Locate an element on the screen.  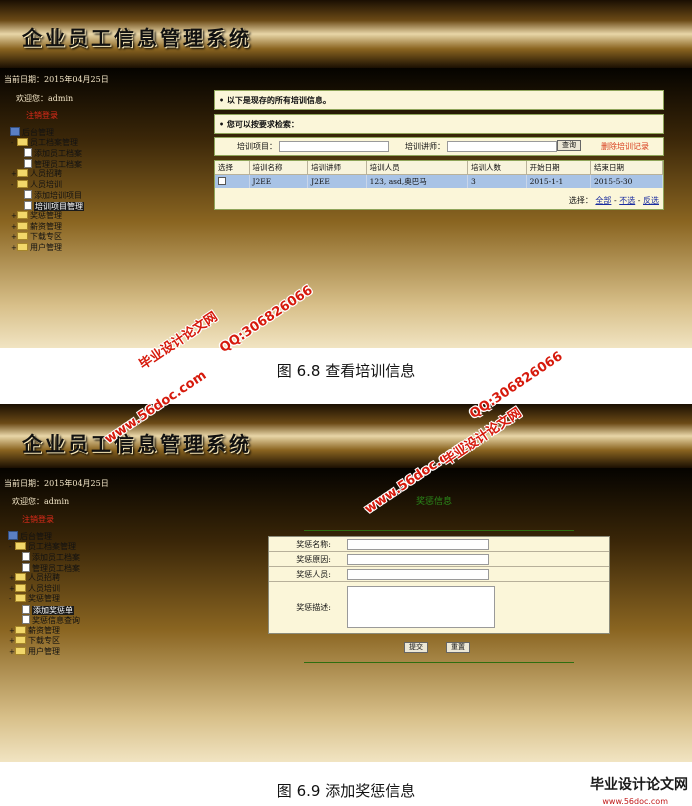
figure-caption-2: 图 6.9 添加奖惩信息 is located at coordinates (346, 791).